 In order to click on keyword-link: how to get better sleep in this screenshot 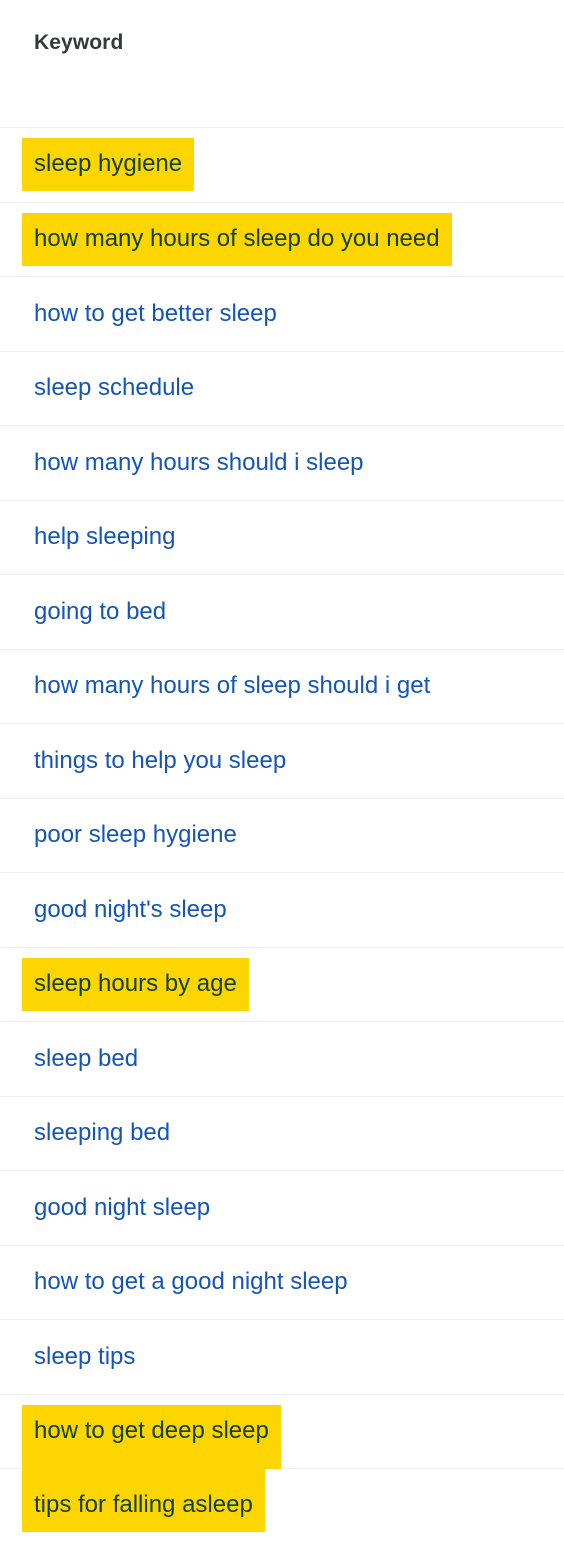, I will do `click(155, 314)`.